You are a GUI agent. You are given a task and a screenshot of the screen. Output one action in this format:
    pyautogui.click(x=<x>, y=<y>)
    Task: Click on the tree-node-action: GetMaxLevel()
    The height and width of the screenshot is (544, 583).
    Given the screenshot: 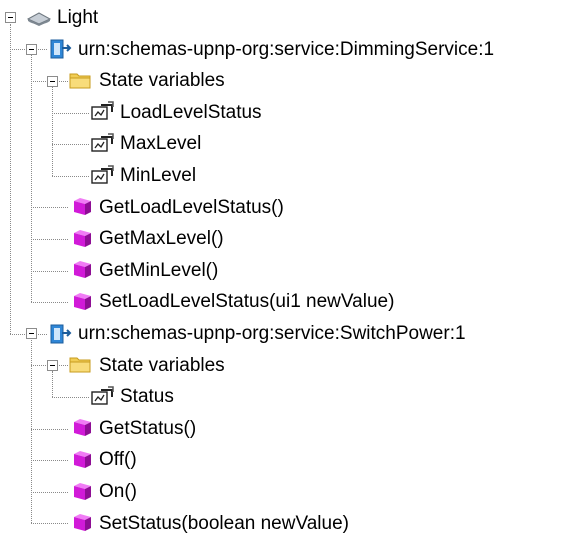 What is the action you would take?
    pyautogui.click(x=146, y=238)
    